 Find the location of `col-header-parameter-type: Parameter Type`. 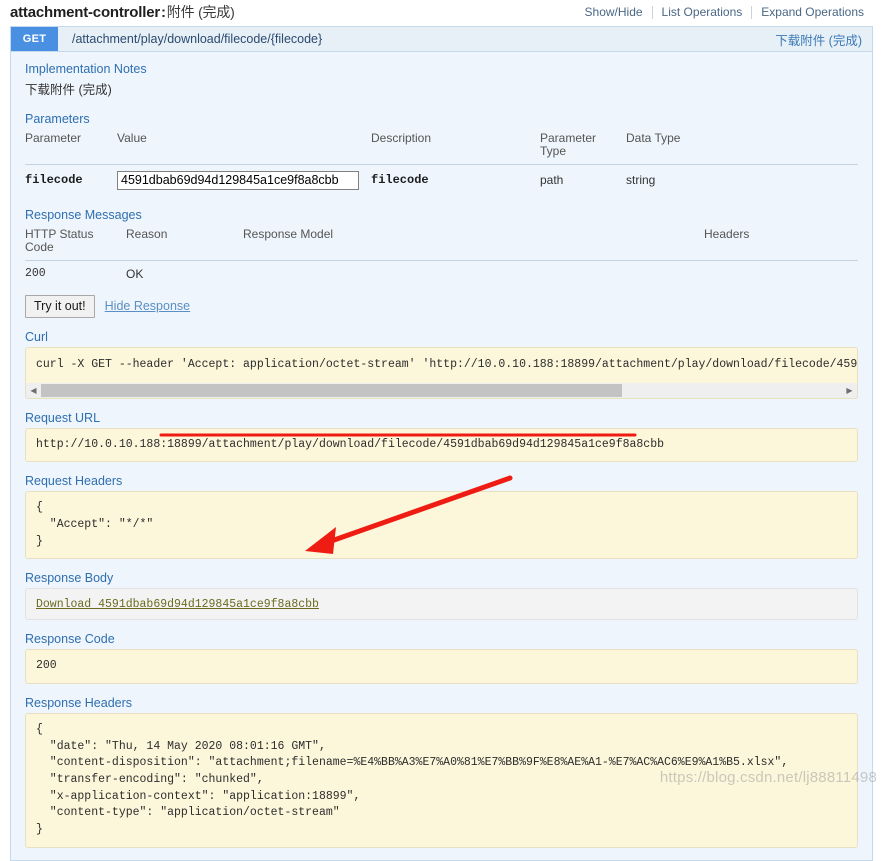

col-header-parameter-type: Parameter Type is located at coordinates (583, 147).